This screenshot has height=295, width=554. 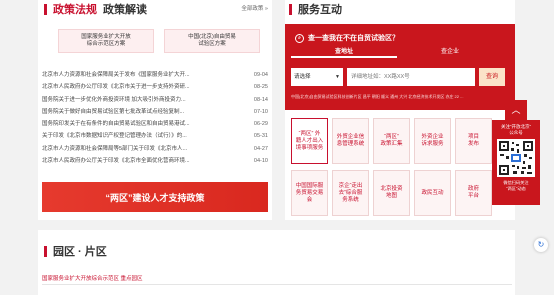 What do you see at coordinates (432, 141) in the screenshot?
I see `service-tile-foreign-appeals: 外资企业 诉求服务` at bounding box center [432, 141].